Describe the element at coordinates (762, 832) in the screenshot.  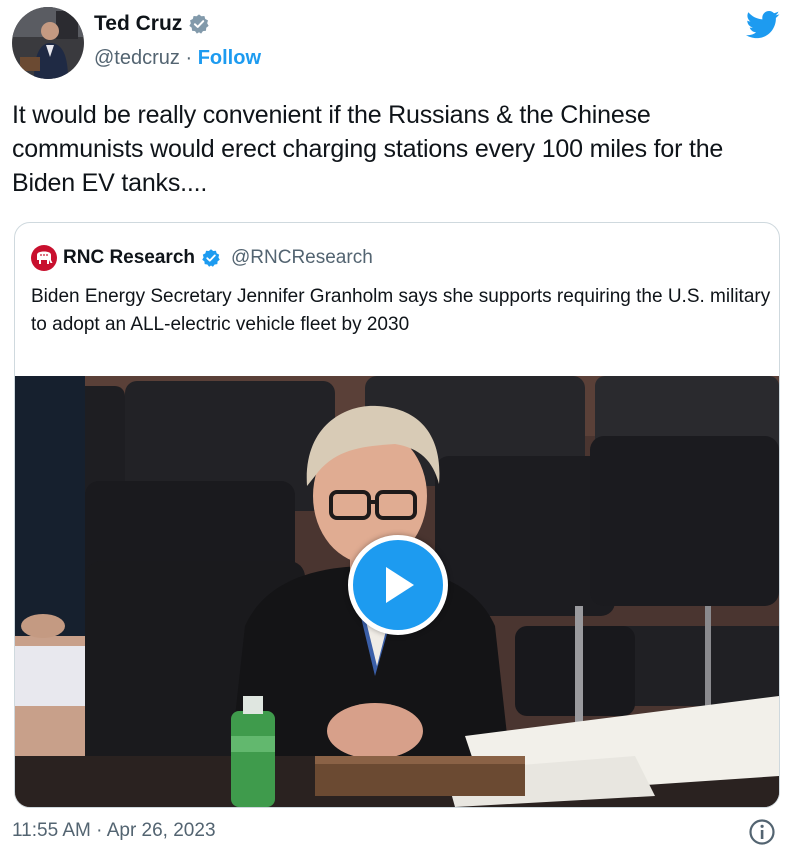
I see `info-icon` at that location.